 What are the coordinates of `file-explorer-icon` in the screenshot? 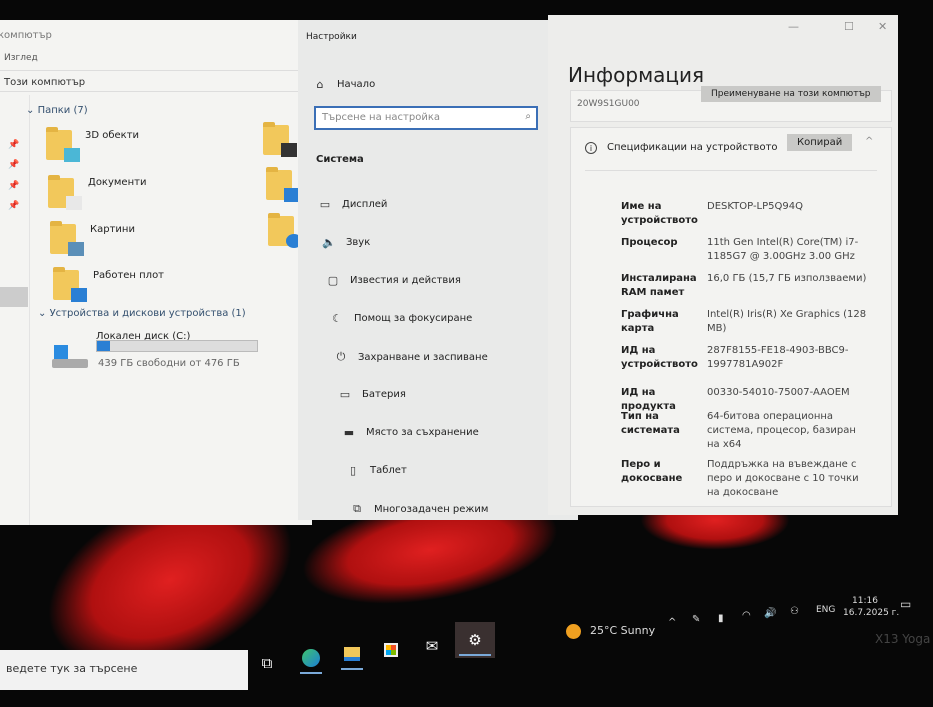 It's located at (352, 654).